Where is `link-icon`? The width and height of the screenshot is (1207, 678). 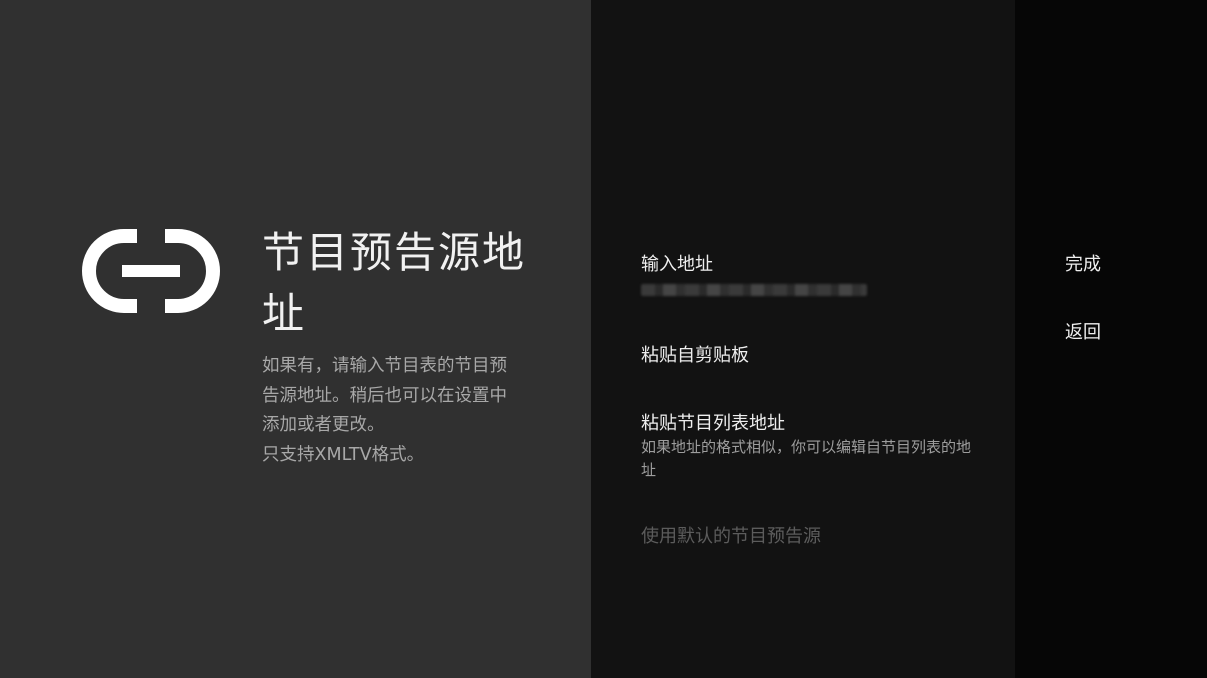
link-icon is located at coordinates (151, 271).